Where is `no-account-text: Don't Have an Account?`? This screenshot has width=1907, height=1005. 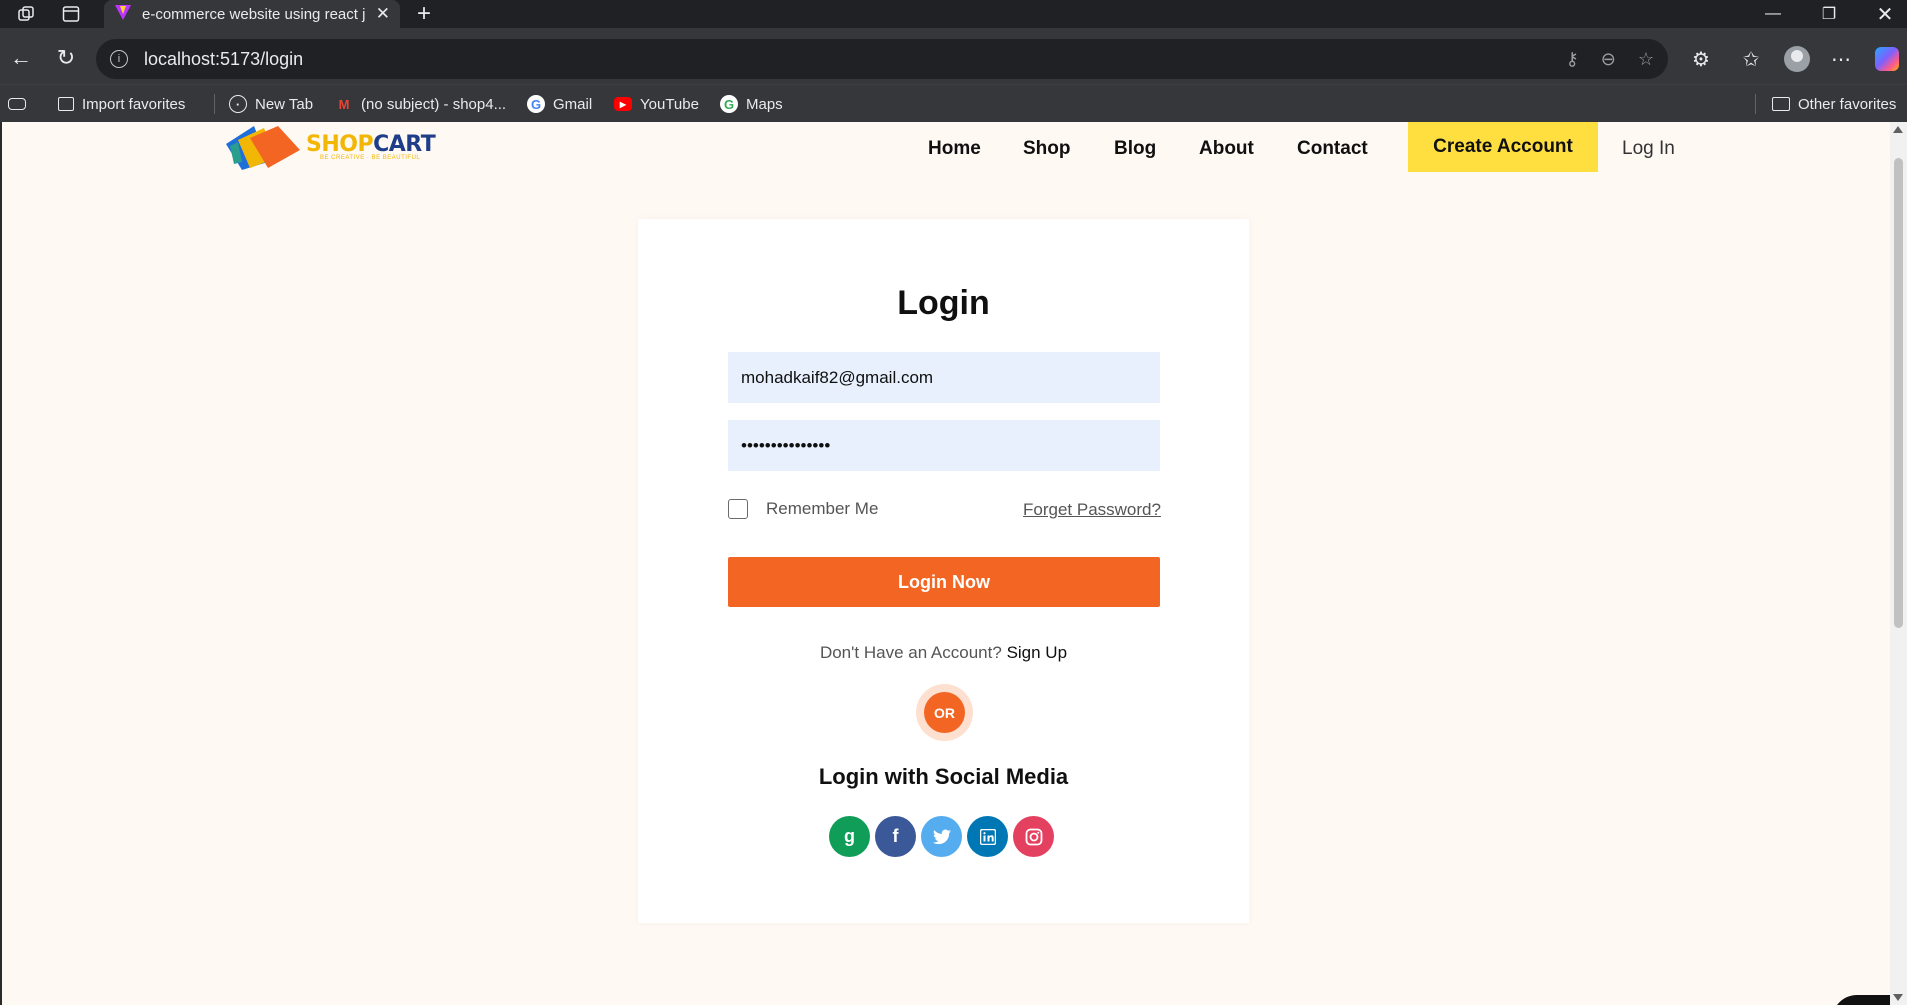 no-account-text: Don't Have an Account? is located at coordinates (910, 652).